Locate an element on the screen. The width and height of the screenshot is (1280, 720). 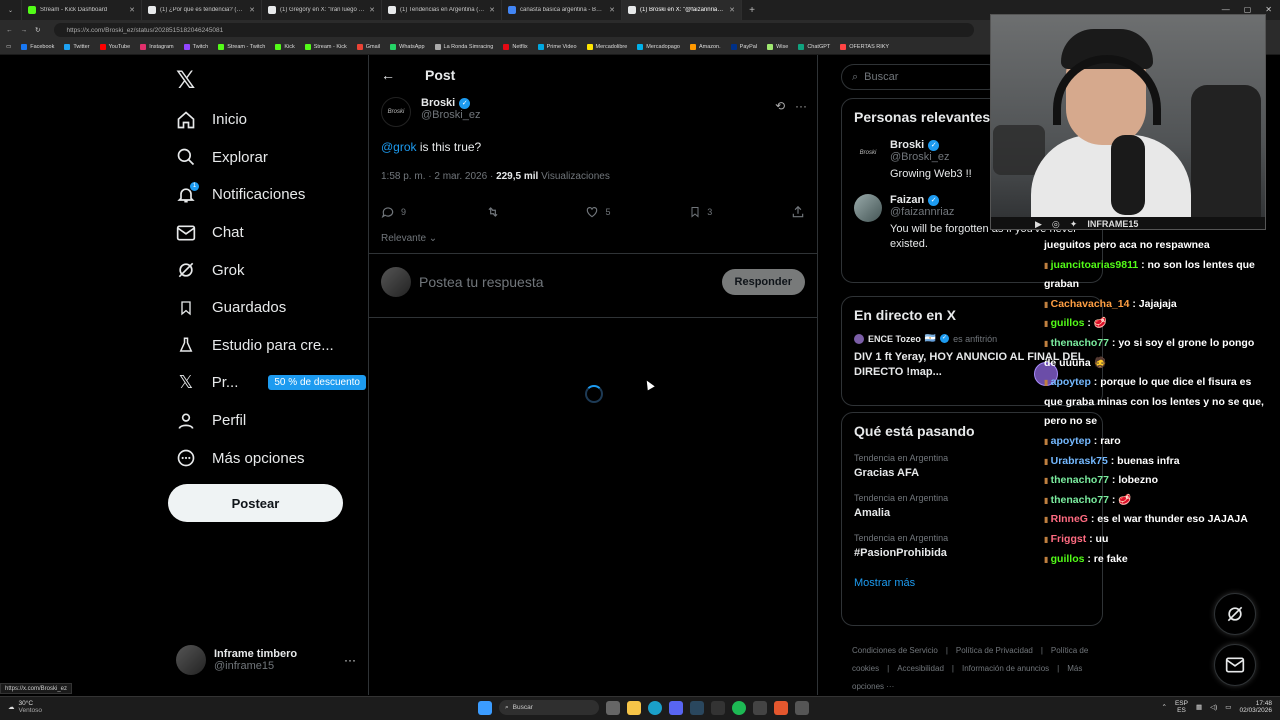
footer-link: Accesibilidad is located at coordinates (920, 668).